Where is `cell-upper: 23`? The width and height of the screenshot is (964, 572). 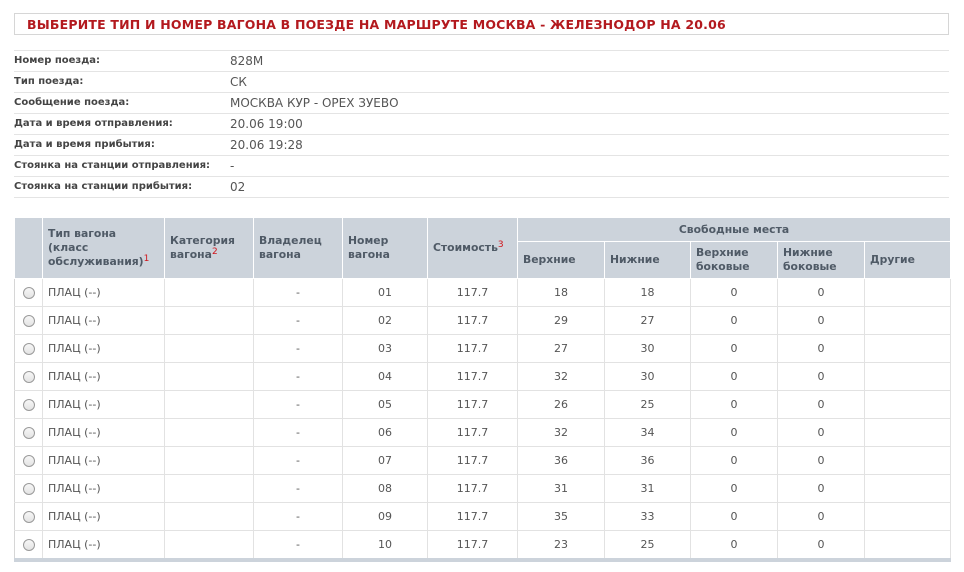 cell-upper: 23 is located at coordinates (561, 546).